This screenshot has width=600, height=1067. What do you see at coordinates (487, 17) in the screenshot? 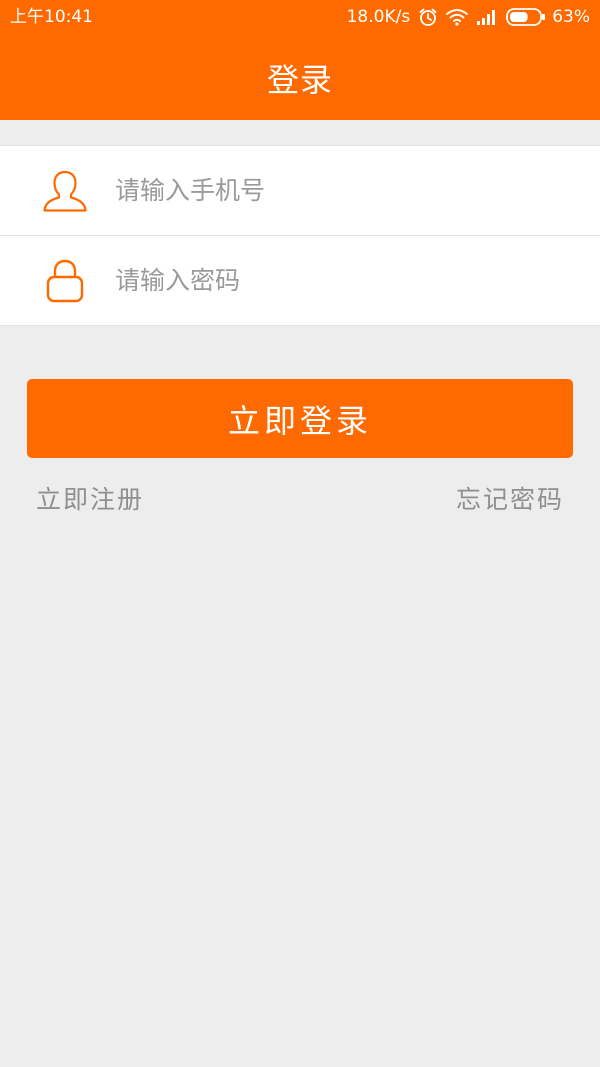
I see `signal-icon` at bounding box center [487, 17].